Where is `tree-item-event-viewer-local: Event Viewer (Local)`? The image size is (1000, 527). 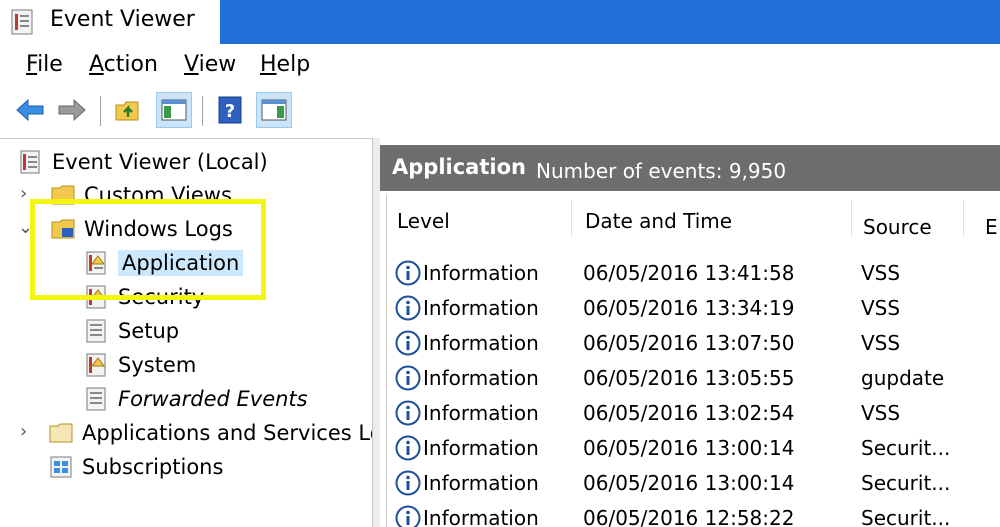
tree-item-event-viewer-local: Event Viewer (Local) is located at coordinates (143, 162).